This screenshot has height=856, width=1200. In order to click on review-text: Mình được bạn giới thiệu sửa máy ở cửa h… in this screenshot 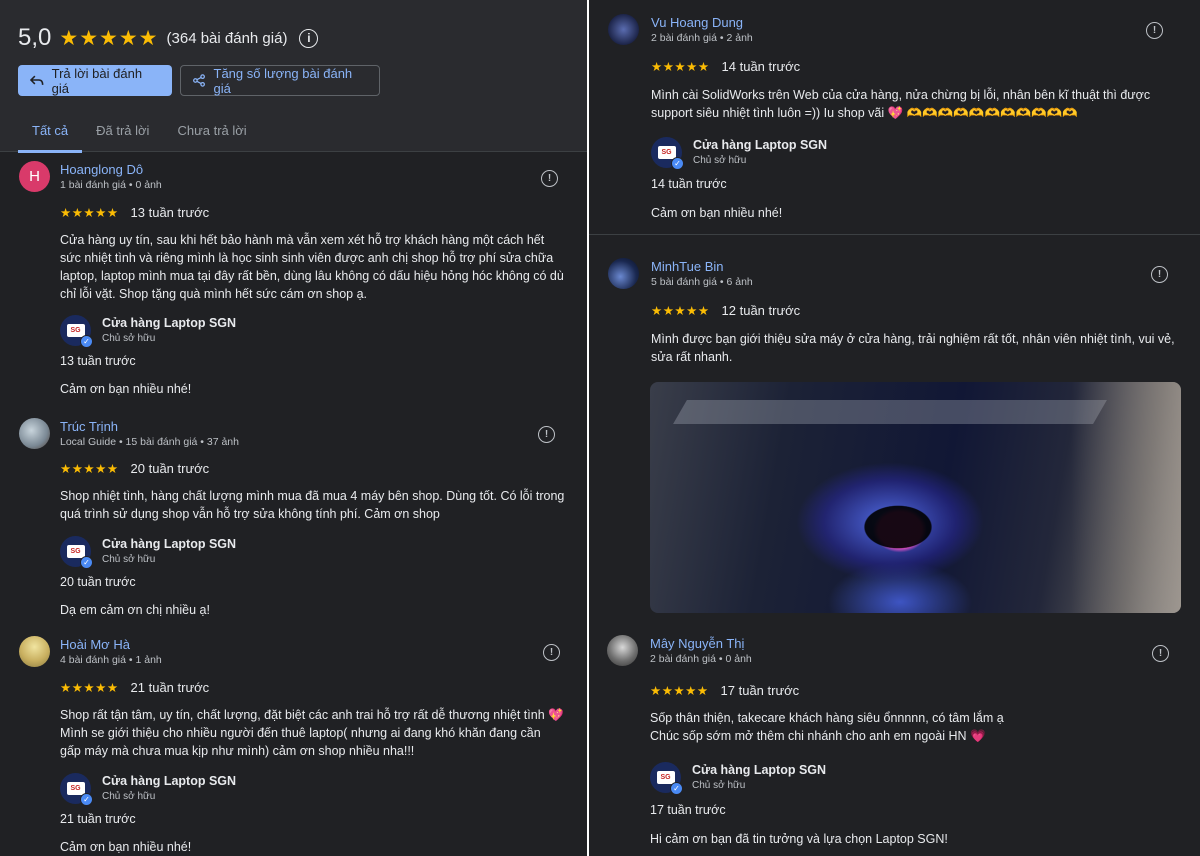, I will do `click(913, 348)`.